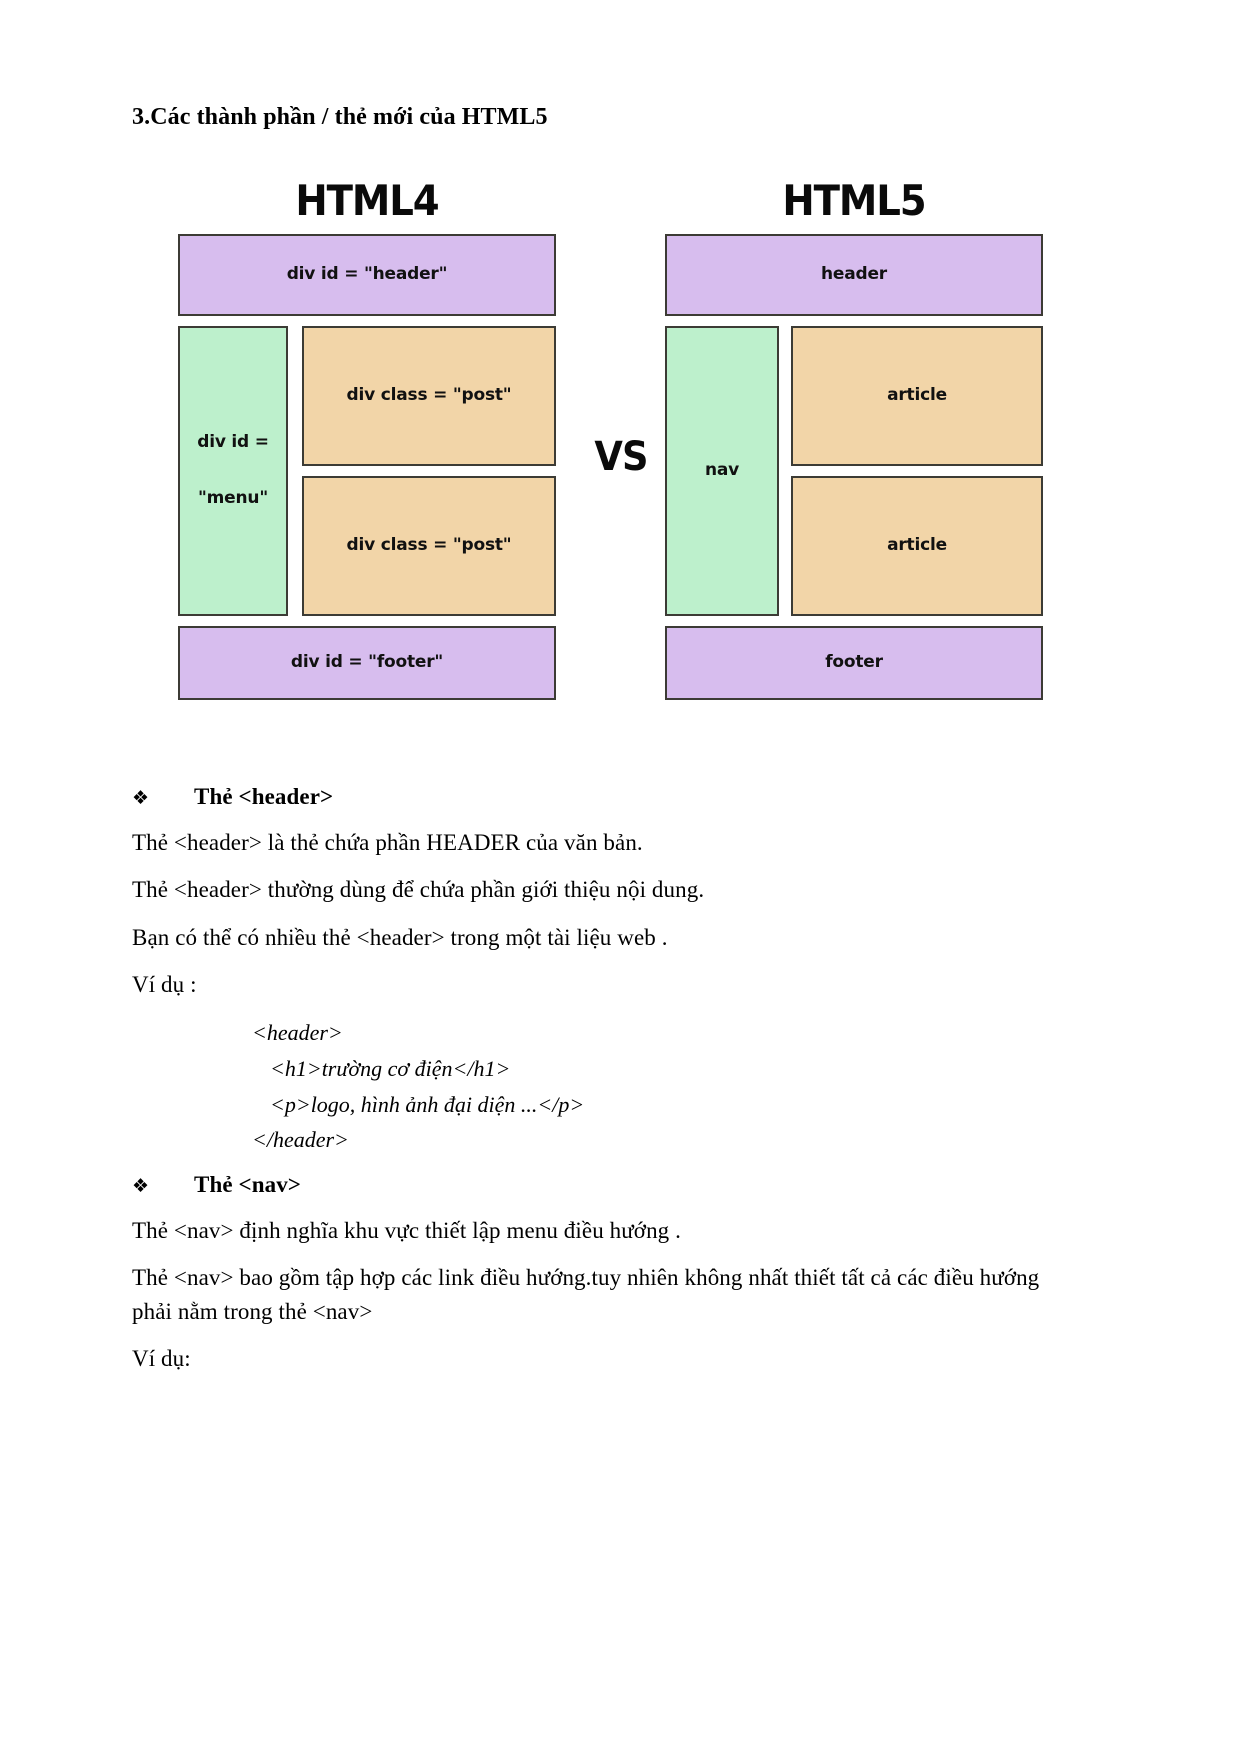  What do you see at coordinates (854, 275) in the screenshot?
I see `html5-header-box: header` at bounding box center [854, 275].